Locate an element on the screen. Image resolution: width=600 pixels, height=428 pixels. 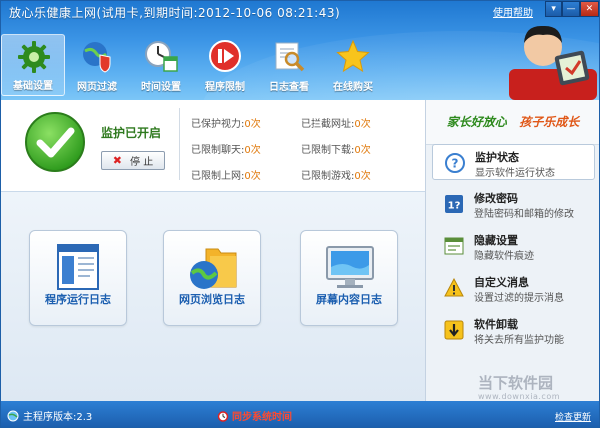
side-item-title: 自定义消息 is located at coordinates (501, 282).